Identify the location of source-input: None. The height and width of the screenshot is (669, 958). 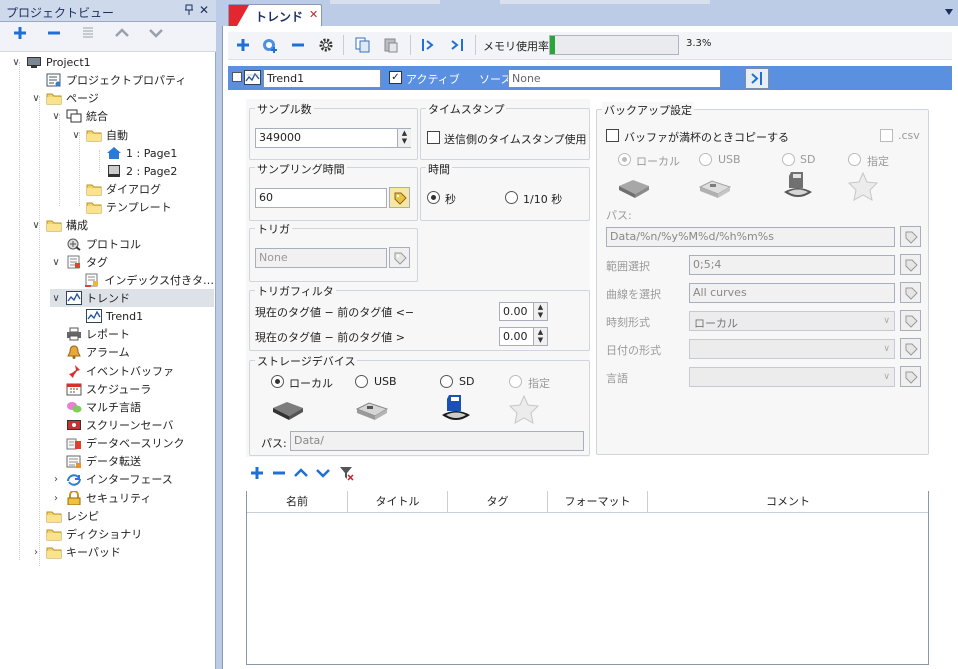
(614, 78).